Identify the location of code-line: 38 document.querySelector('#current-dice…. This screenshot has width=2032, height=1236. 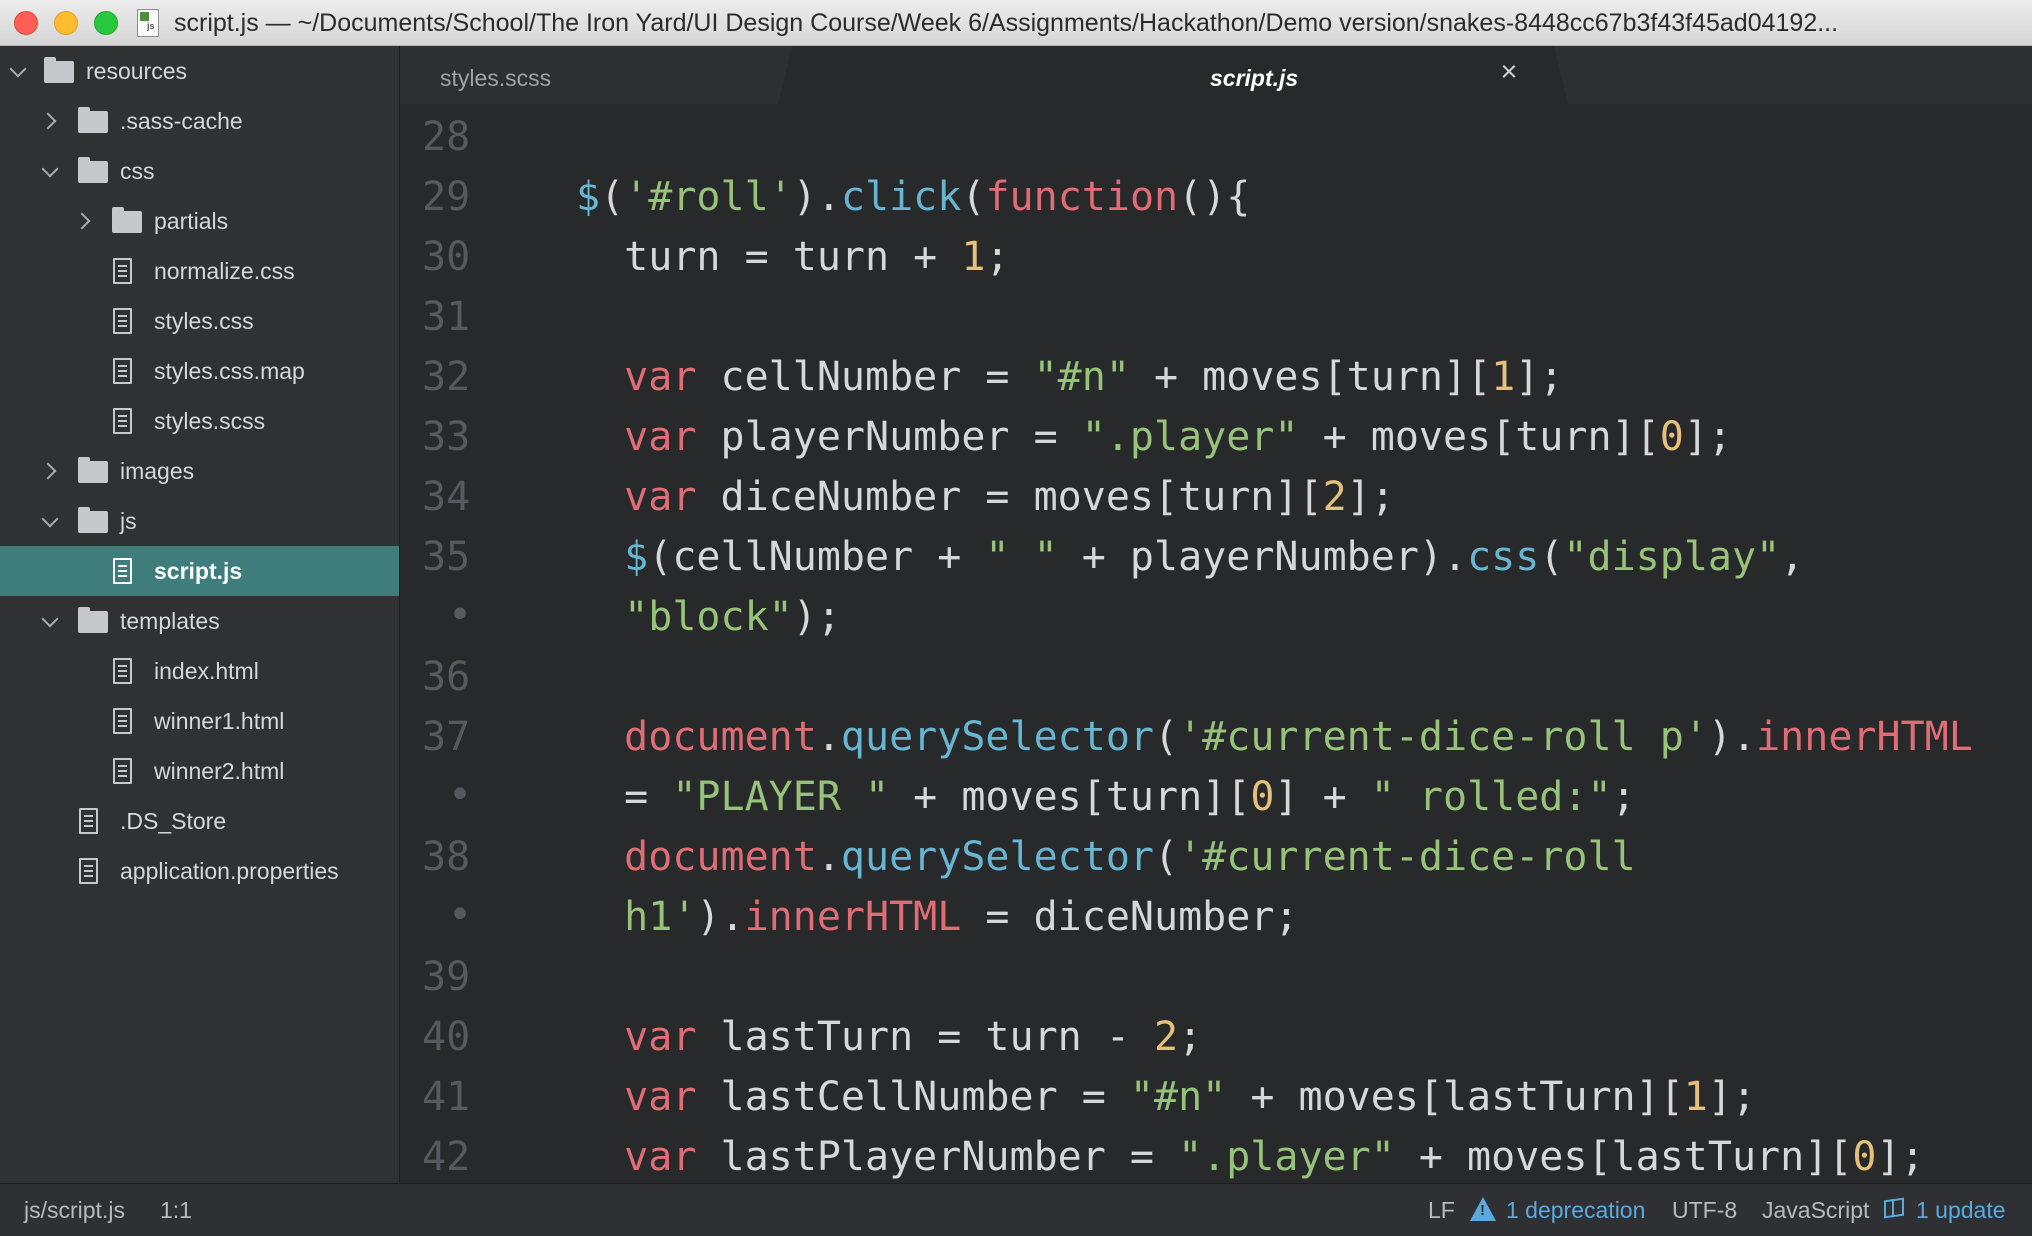
(1216, 860).